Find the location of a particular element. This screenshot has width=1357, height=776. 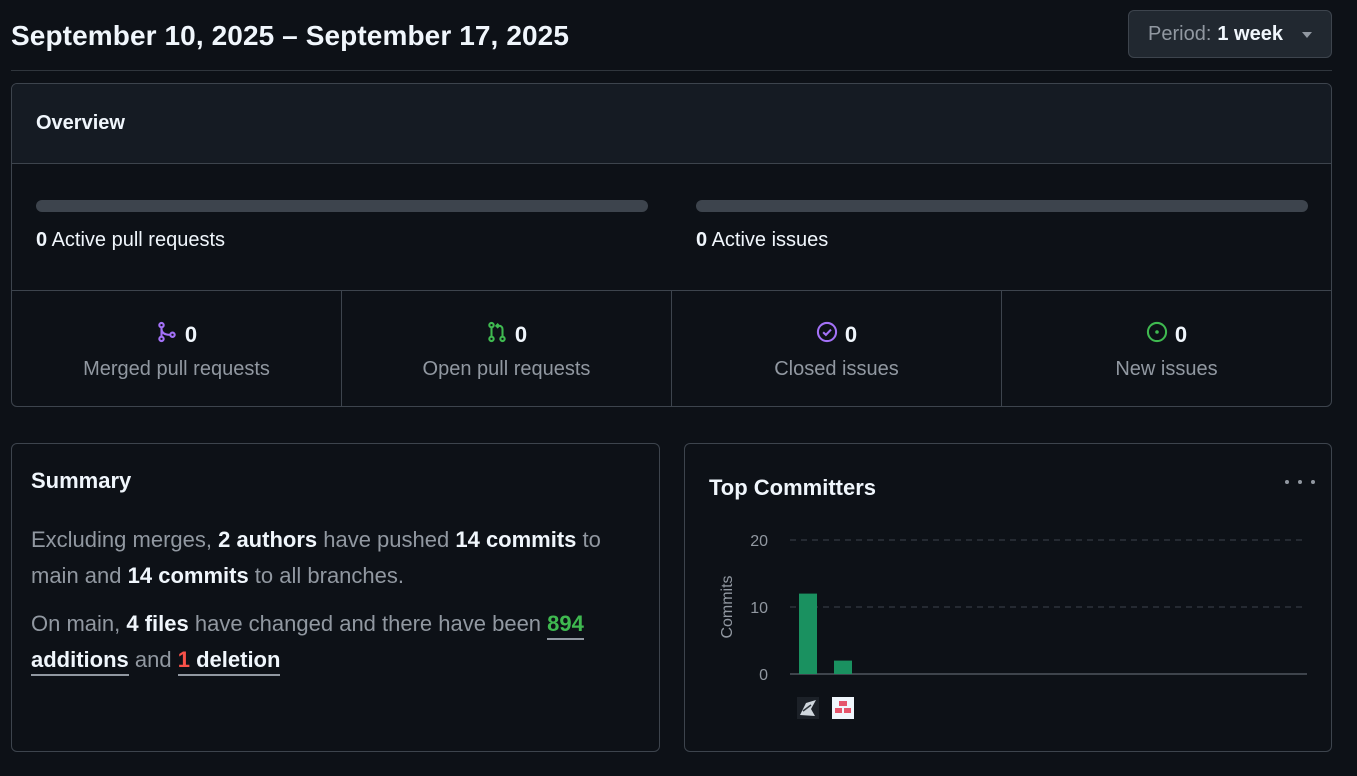

summary-text: and is located at coordinates (153, 659).